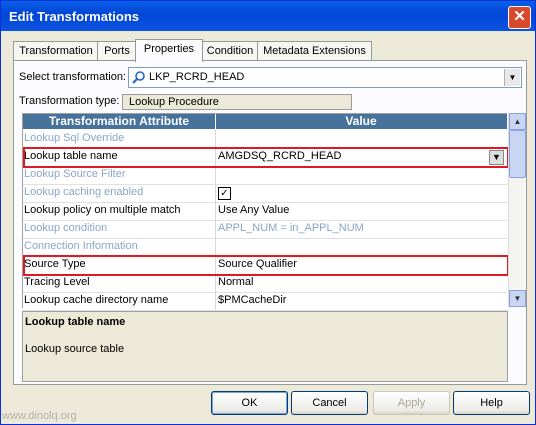  What do you see at coordinates (329, 403) in the screenshot?
I see `cancel-button: Cancel` at bounding box center [329, 403].